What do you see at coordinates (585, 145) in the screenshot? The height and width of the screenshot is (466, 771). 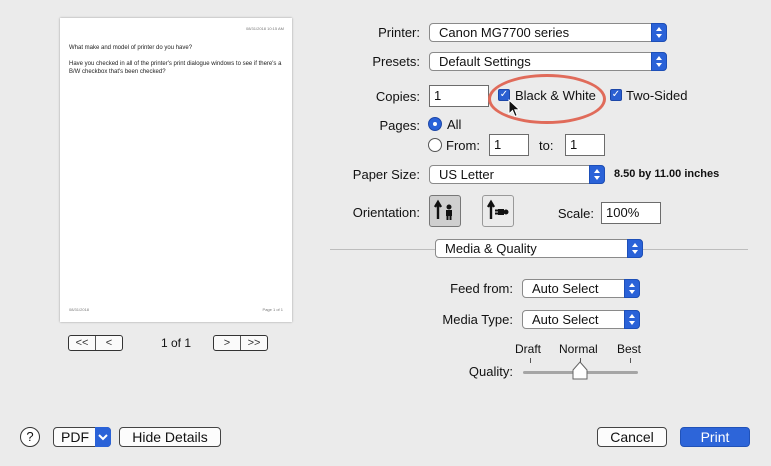 I see `pages-to-field: 1` at bounding box center [585, 145].